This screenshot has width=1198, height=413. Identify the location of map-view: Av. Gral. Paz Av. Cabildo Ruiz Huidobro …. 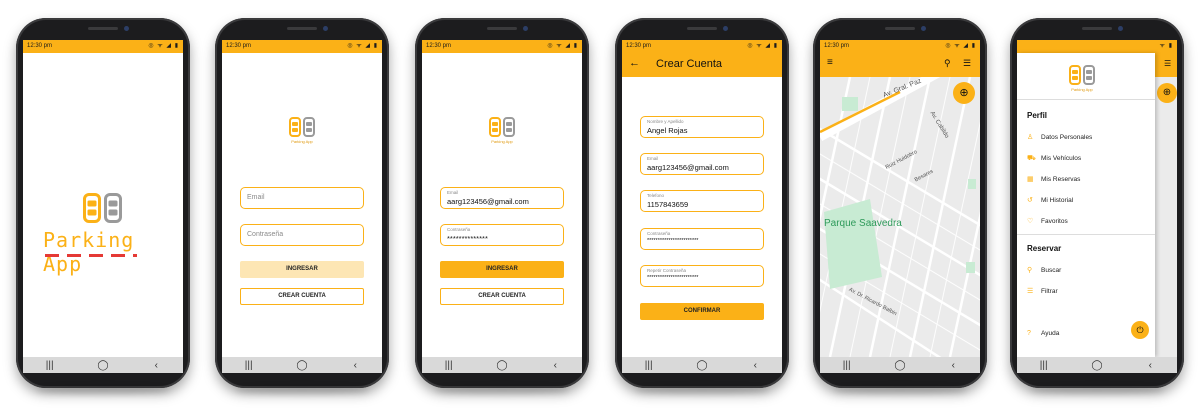
(900, 217).